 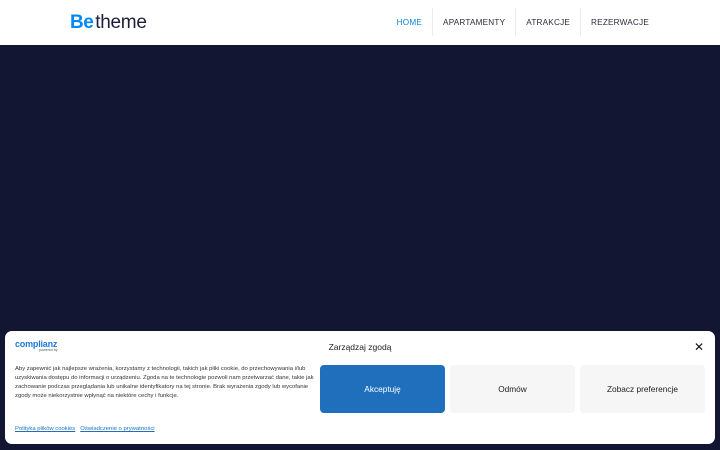 What do you see at coordinates (473, 22) in the screenshot?
I see `nav-item-apartamenty: APARTAMENTY` at bounding box center [473, 22].